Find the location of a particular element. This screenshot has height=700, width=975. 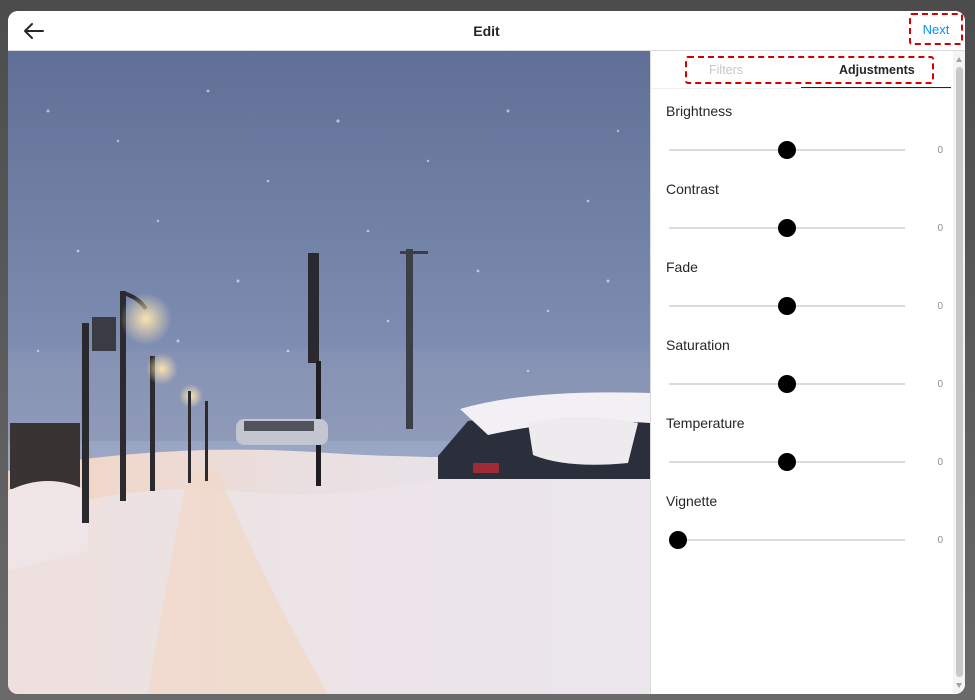

scroll-thumb is located at coordinates (959, 372).